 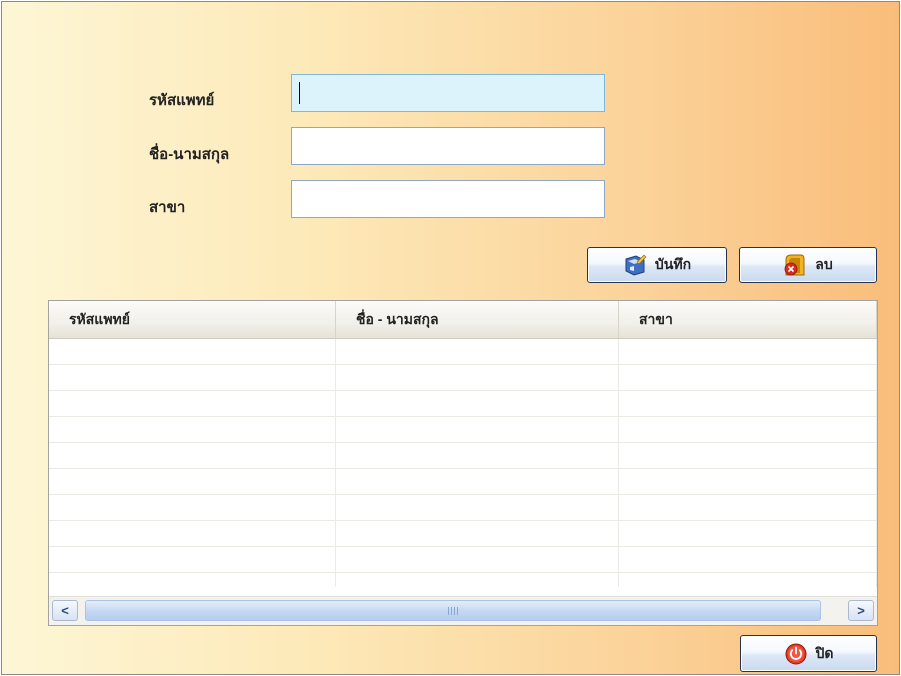 What do you see at coordinates (448, 146) in the screenshot?
I see `name-input` at bounding box center [448, 146].